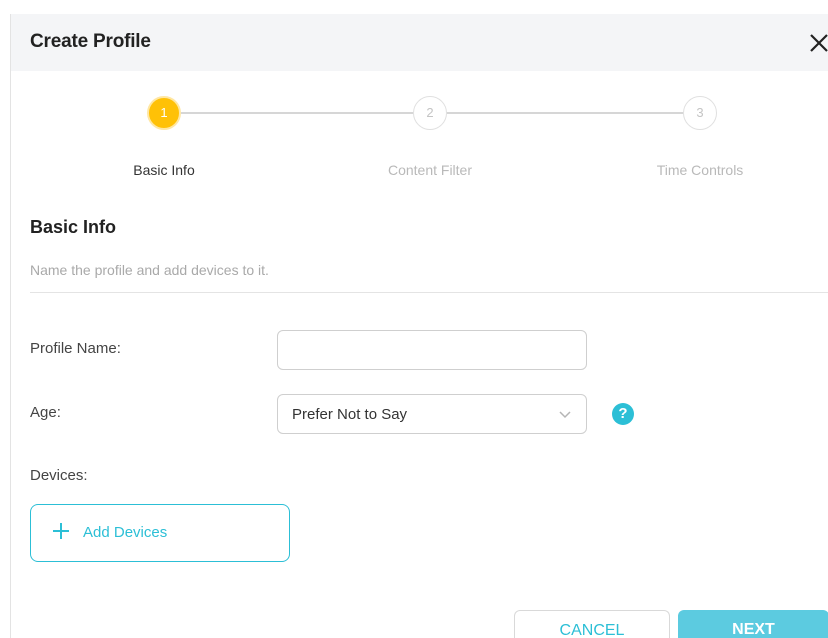 This screenshot has height=638, width=828. What do you see at coordinates (429, 292) in the screenshot?
I see `section-divider` at bounding box center [429, 292].